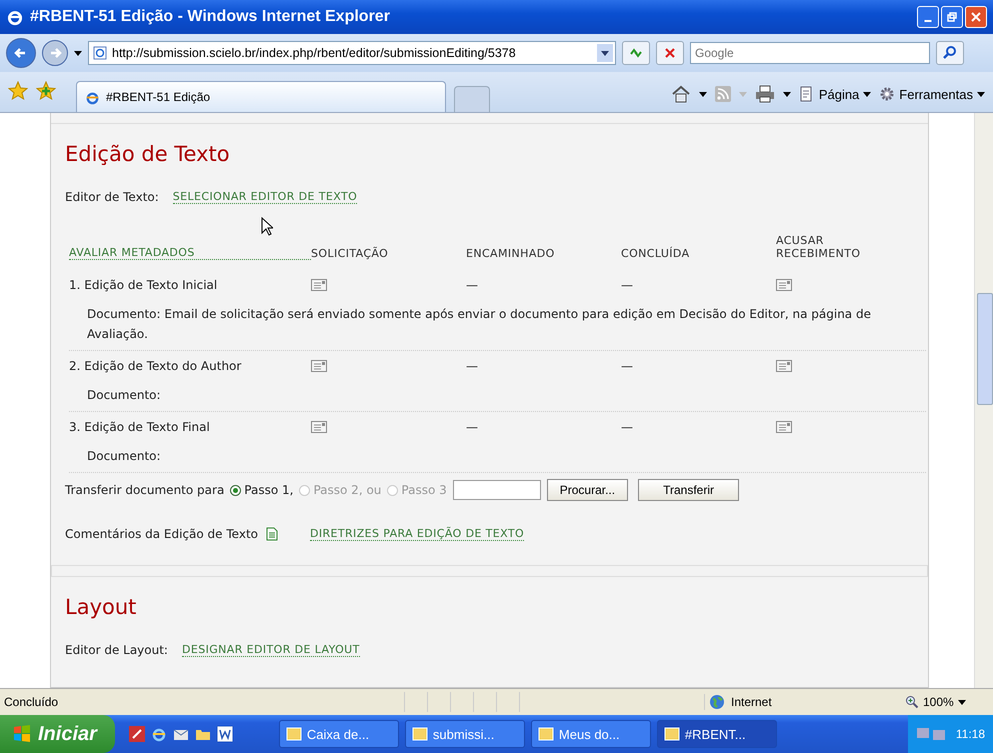 This screenshot has width=993, height=753. What do you see at coordinates (143, 285) in the screenshot?
I see `step-name: 1. Edição de Texto Inicial` at bounding box center [143, 285].